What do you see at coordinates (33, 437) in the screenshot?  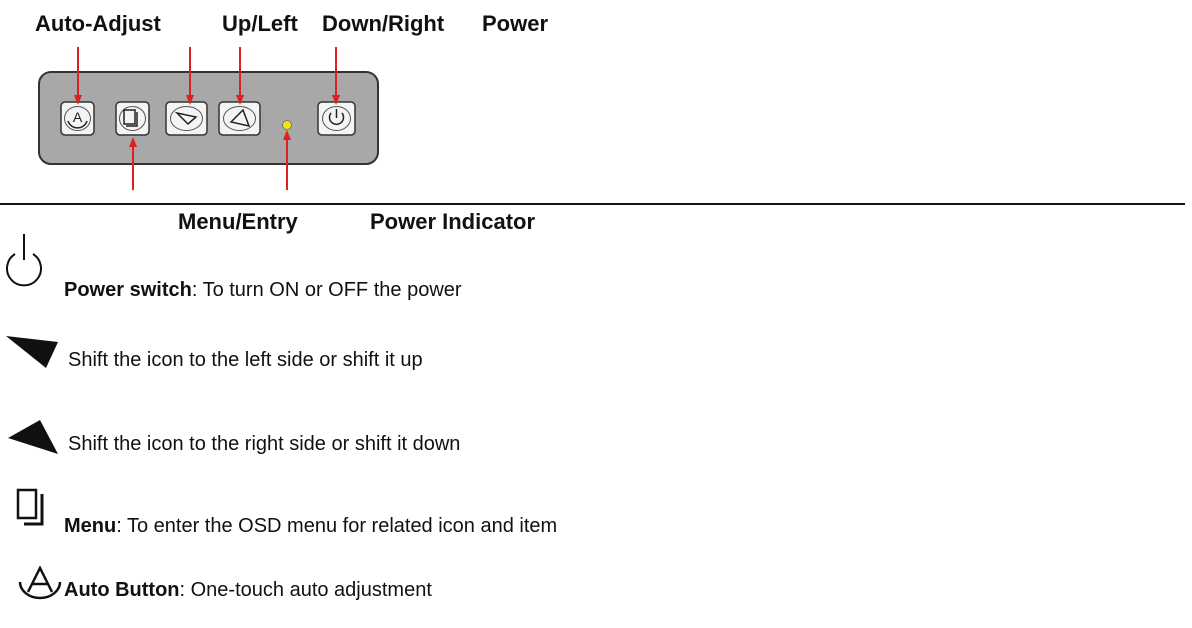 I see `right-down-arrow-icon` at bounding box center [33, 437].